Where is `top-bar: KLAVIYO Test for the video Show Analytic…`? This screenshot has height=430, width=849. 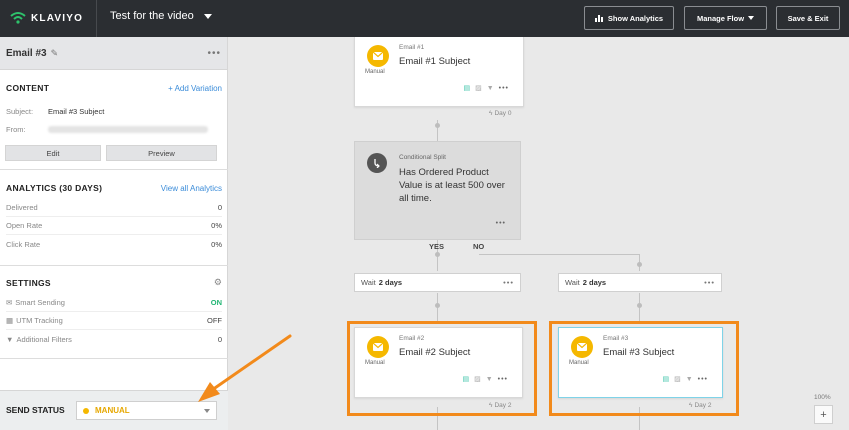 top-bar: KLAVIYO Test for the video Show Analytic… is located at coordinates (424, 18).